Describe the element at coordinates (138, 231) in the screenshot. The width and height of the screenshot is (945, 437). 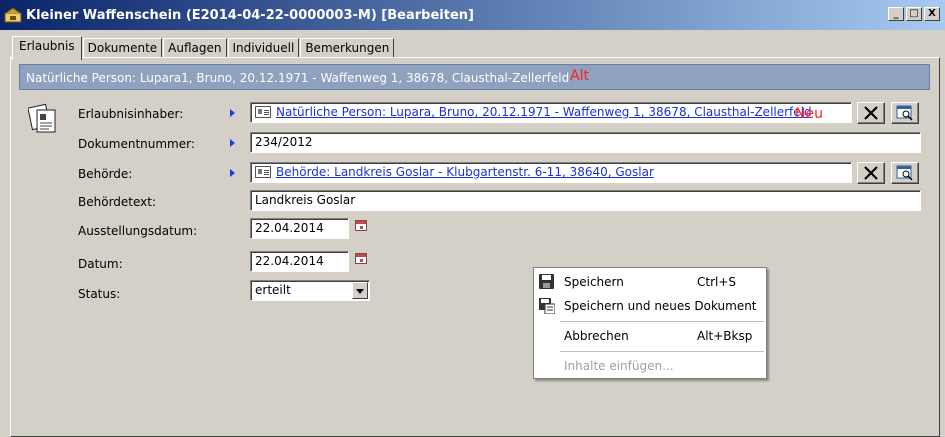
I see `ausstellungsdatum-label: Ausstellungsdatum:` at that location.